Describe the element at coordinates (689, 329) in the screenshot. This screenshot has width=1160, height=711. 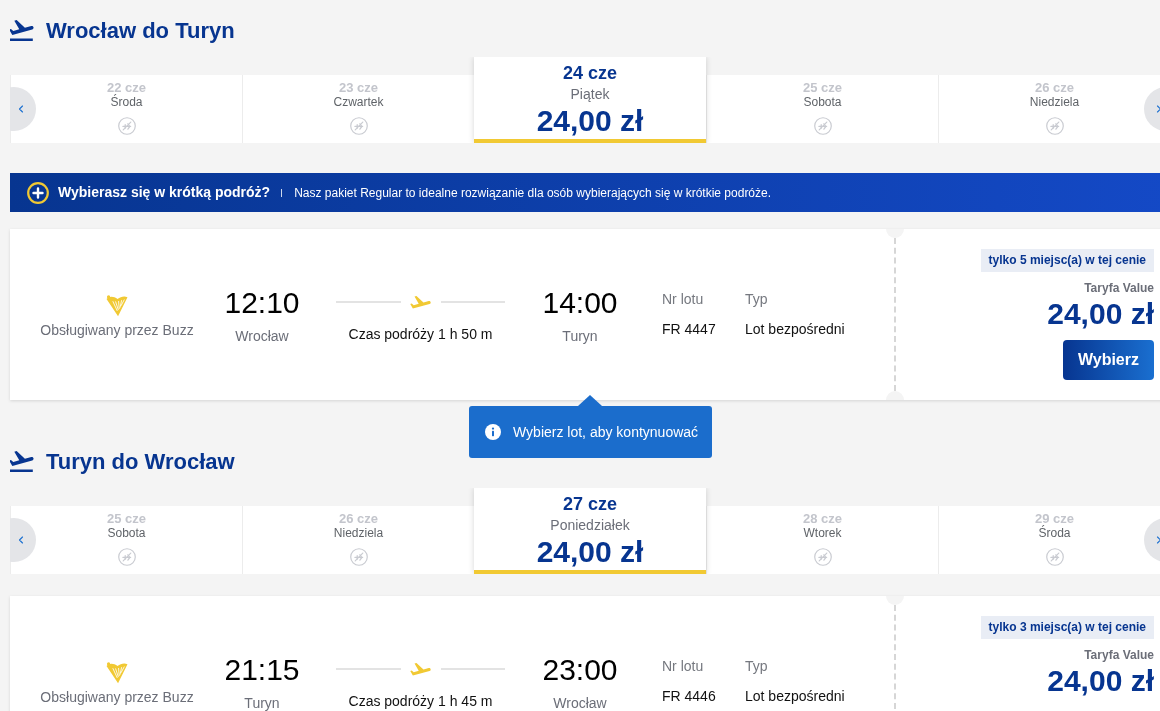
I see `detail-value: FR 4447` at that location.